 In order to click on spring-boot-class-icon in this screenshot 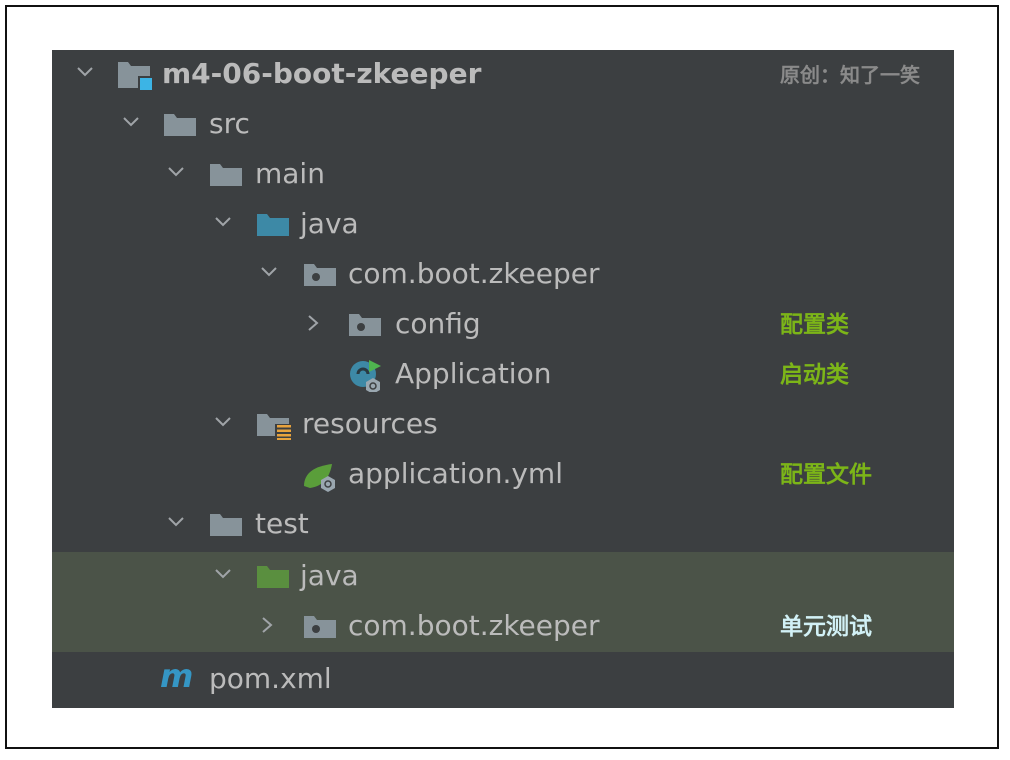, I will do `click(366, 377)`.